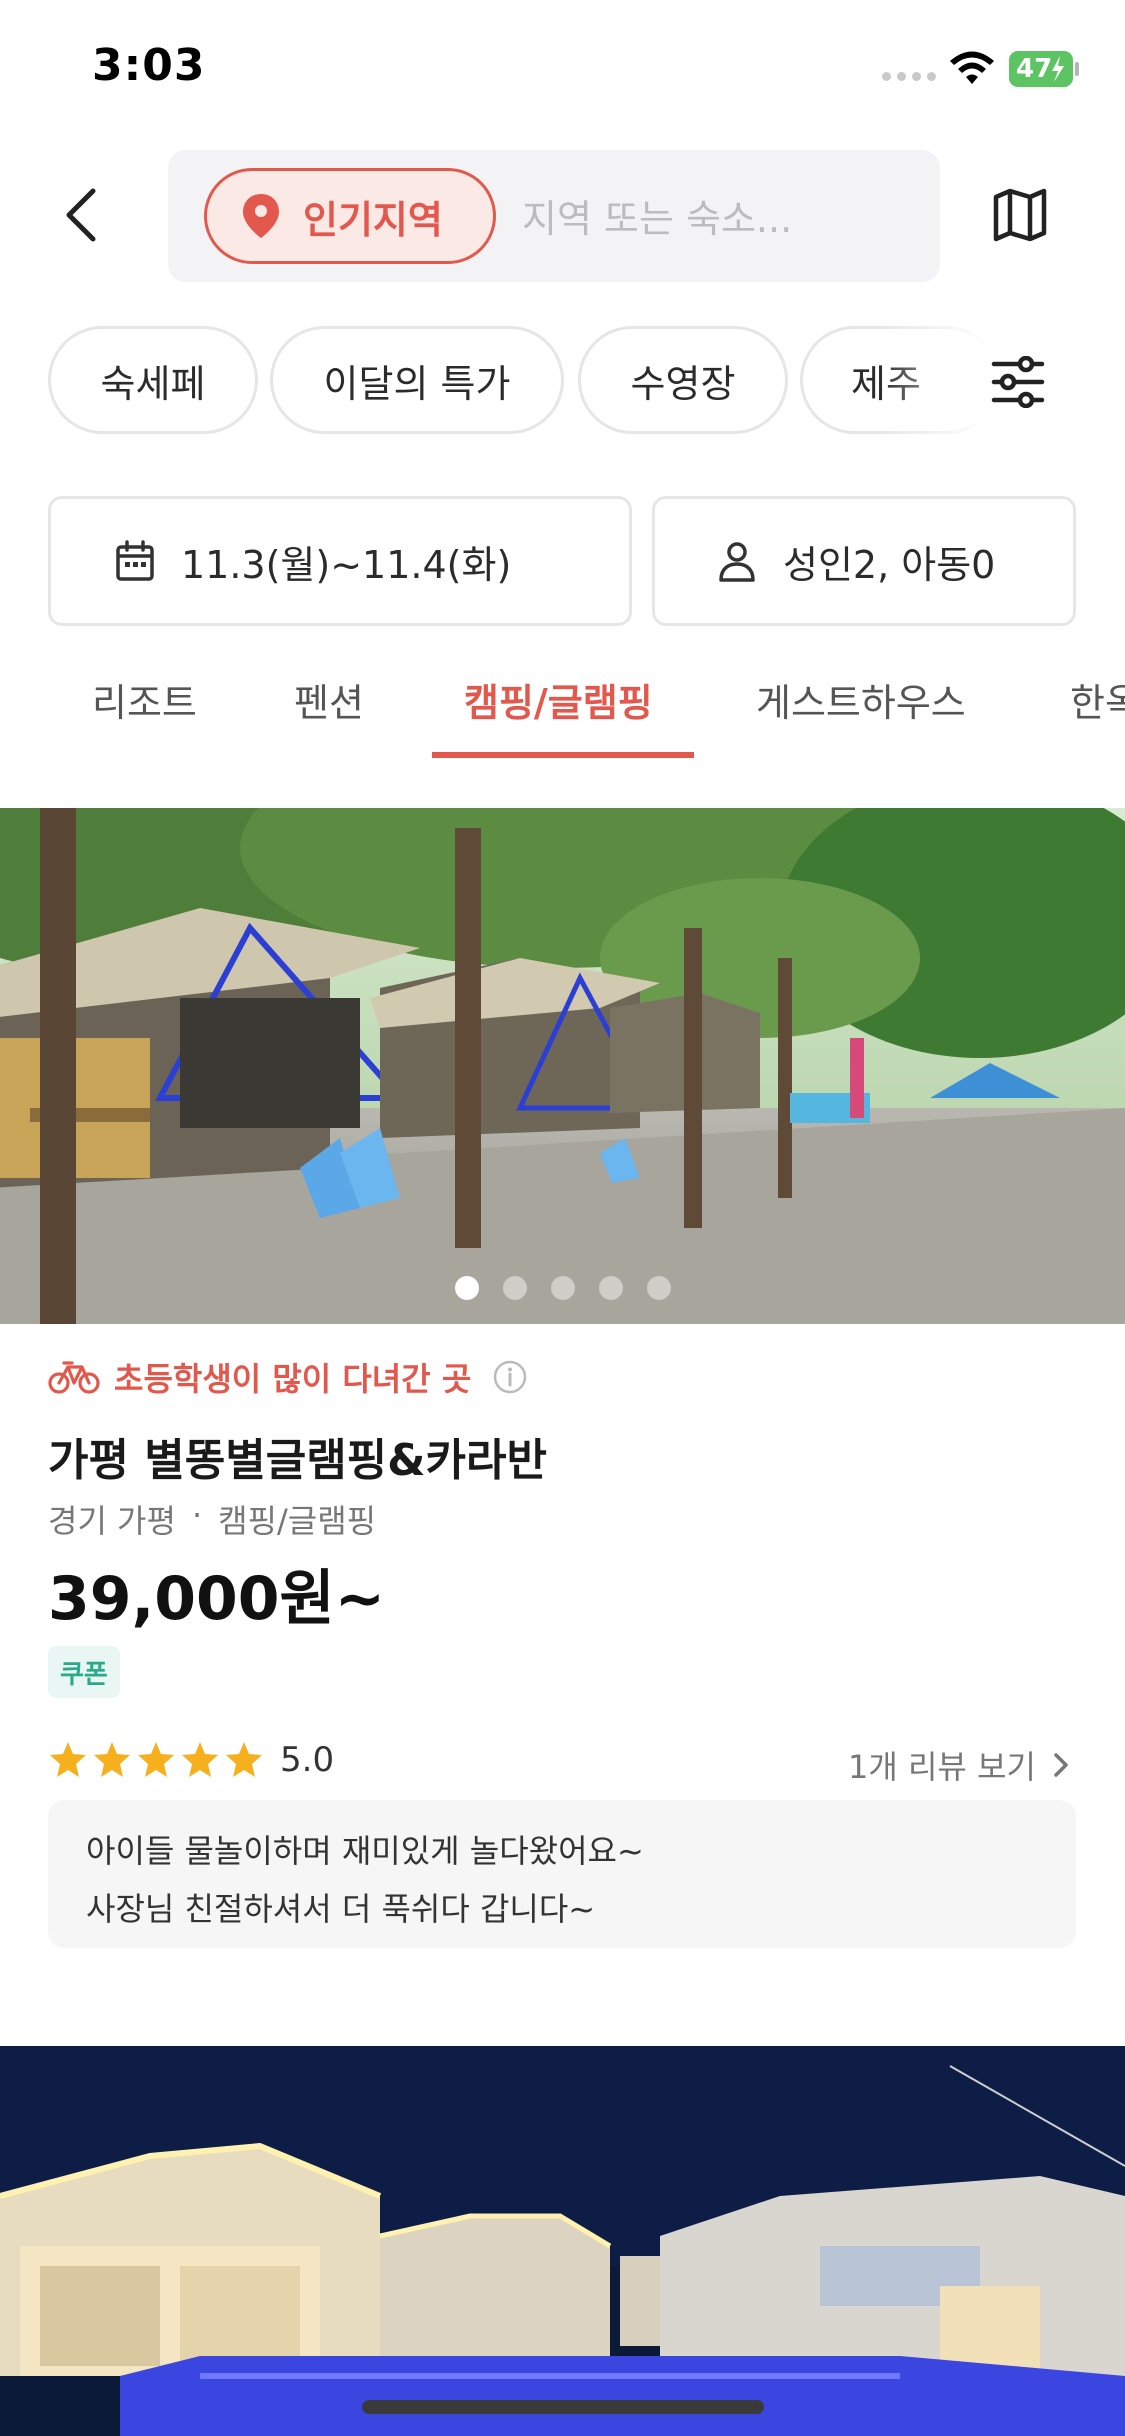 The height and width of the screenshot is (2436, 1125). I want to click on wifi-icon, so click(972, 67).